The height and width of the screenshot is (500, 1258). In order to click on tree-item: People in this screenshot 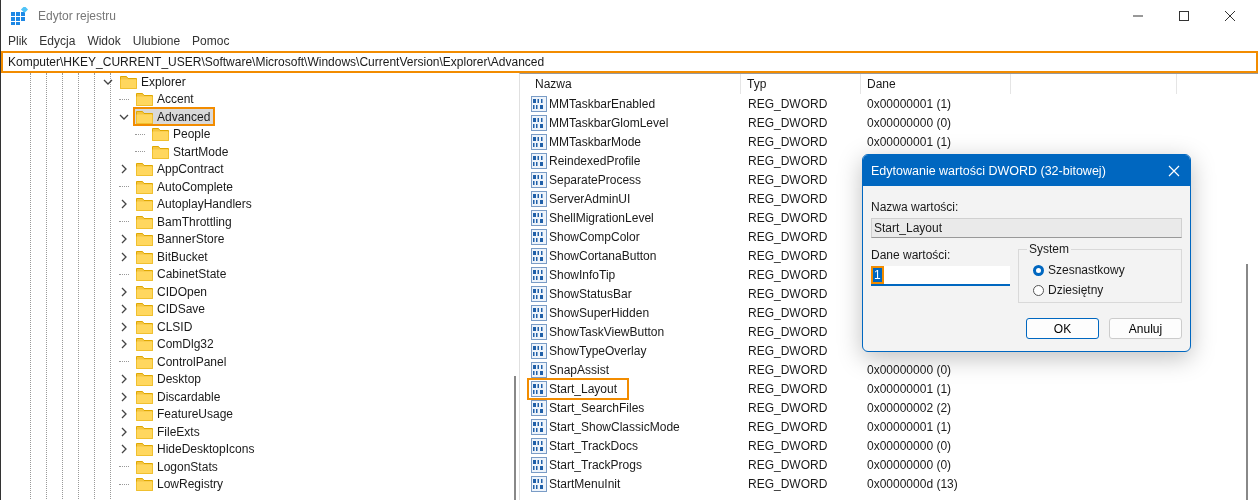, I will do `click(182, 134)`.